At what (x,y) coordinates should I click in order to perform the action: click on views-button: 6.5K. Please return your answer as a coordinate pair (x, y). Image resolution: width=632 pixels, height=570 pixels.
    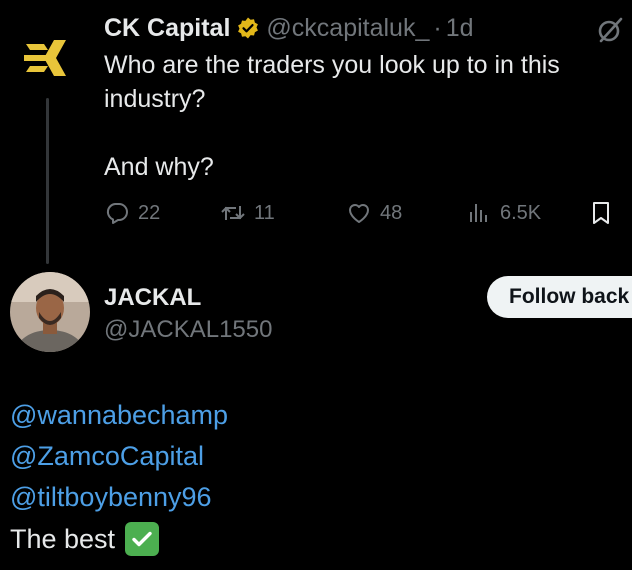
    Looking at the image, I should click on (503, 213).